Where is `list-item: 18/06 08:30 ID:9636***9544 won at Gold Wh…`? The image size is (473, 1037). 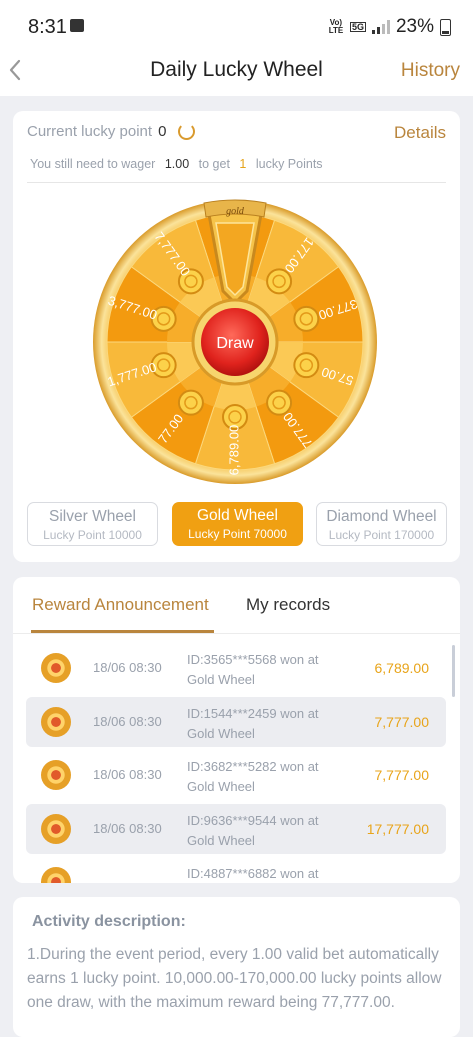
list-item: 18/06 08:30 ID:9636***9544 won at Gold Wh… is located at coordinates (236, 828).